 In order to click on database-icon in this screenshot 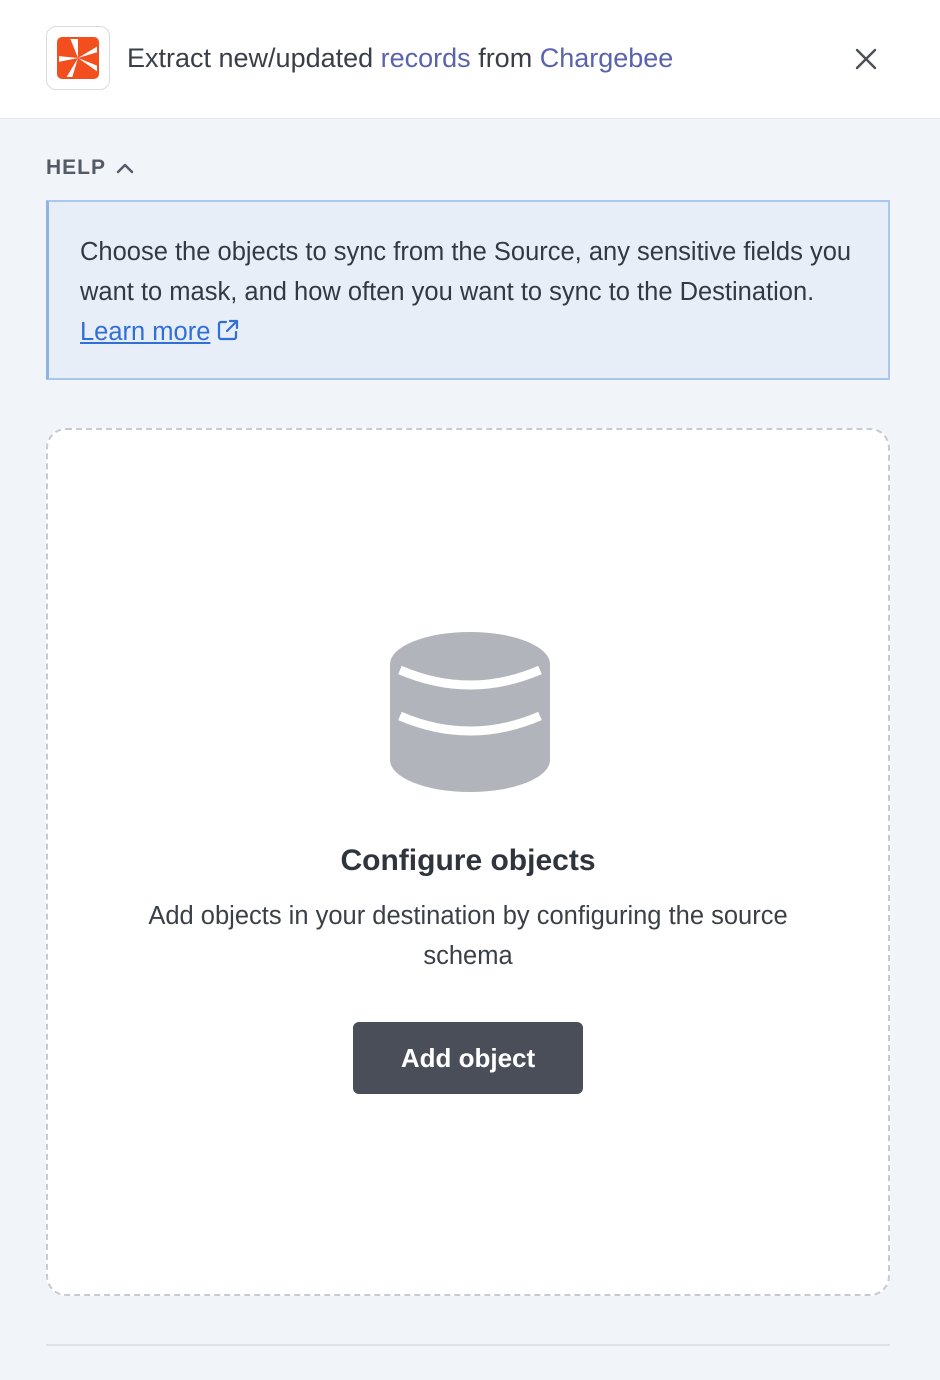, I will do `click(470, 712)`.